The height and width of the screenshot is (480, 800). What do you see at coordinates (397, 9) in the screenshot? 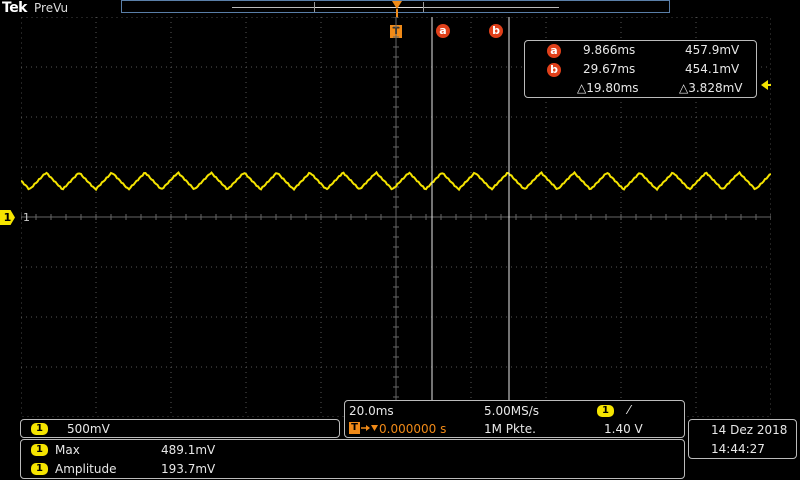
I see `trigger-position-pointer` at bounding box center [397, 9].